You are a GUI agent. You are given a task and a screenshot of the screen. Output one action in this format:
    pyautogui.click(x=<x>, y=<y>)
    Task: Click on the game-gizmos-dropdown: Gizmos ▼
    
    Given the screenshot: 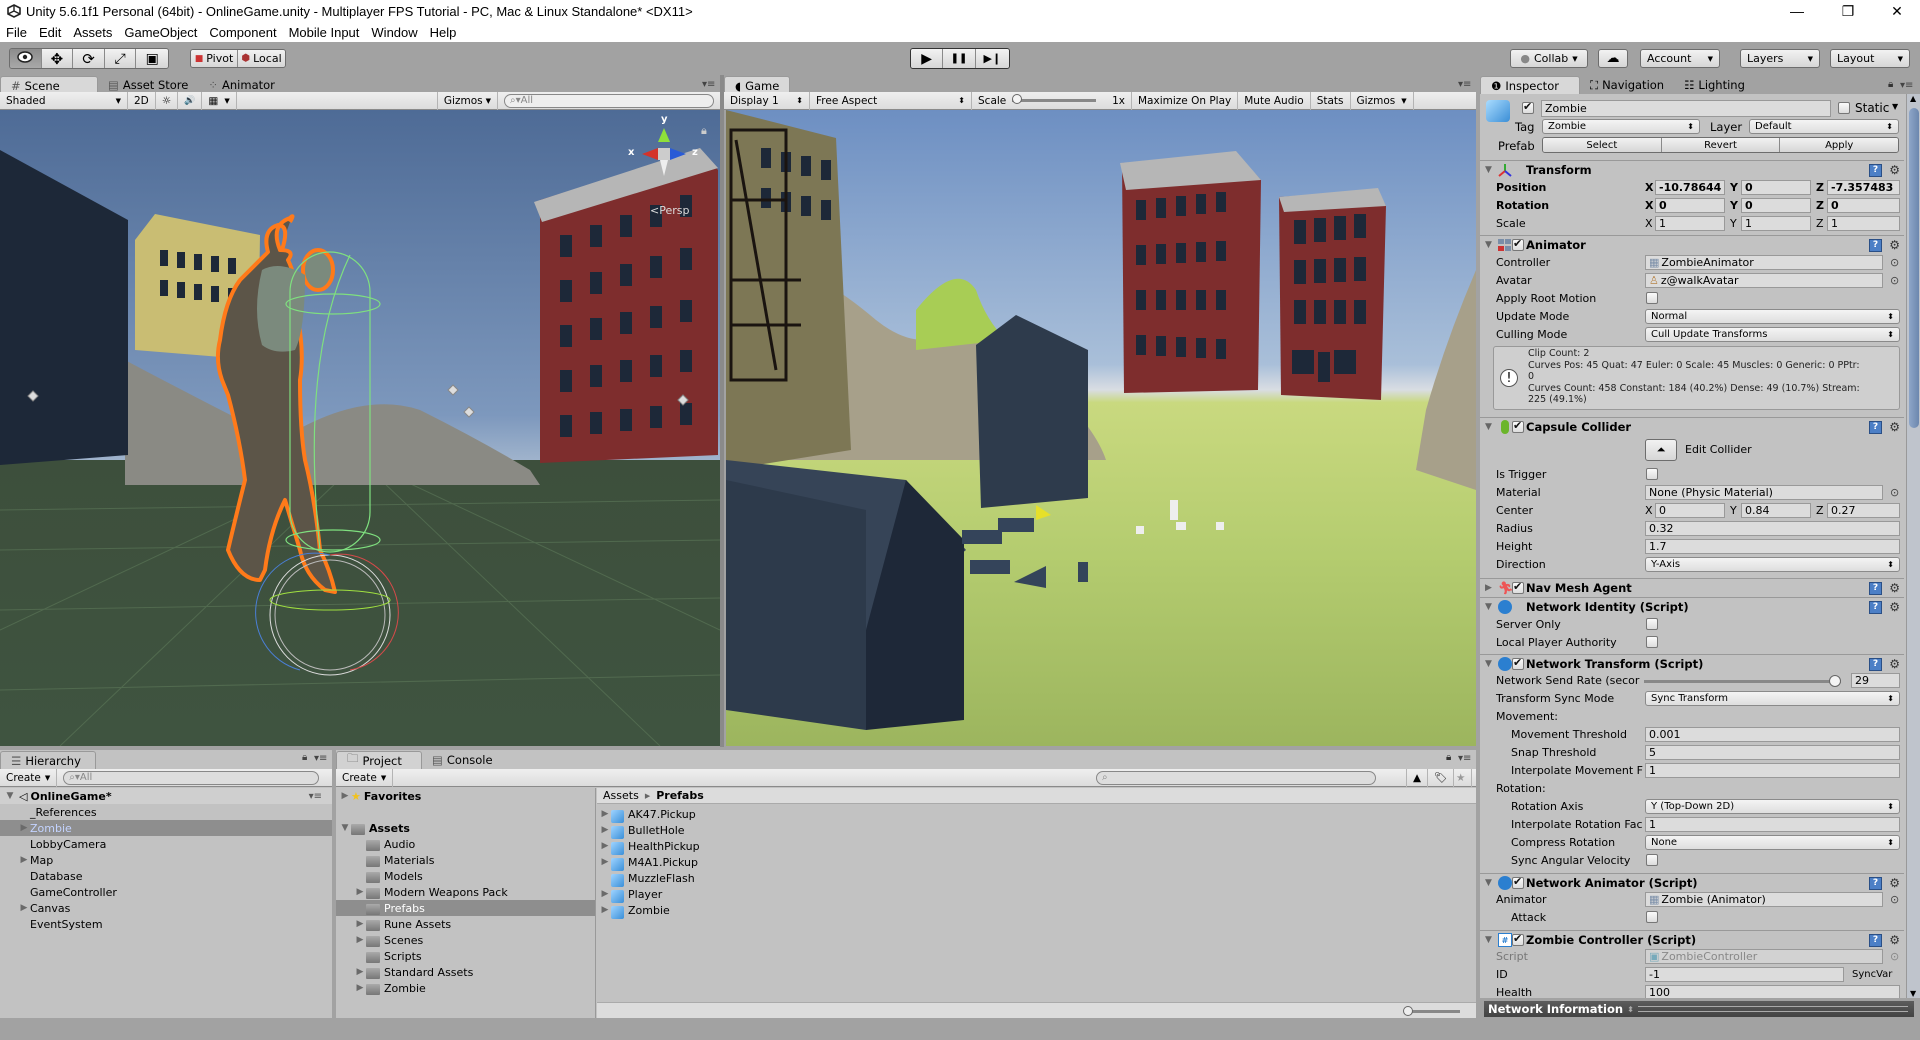 What is the action you would take?
    pyautogui.click(x=1382, y=100)
    